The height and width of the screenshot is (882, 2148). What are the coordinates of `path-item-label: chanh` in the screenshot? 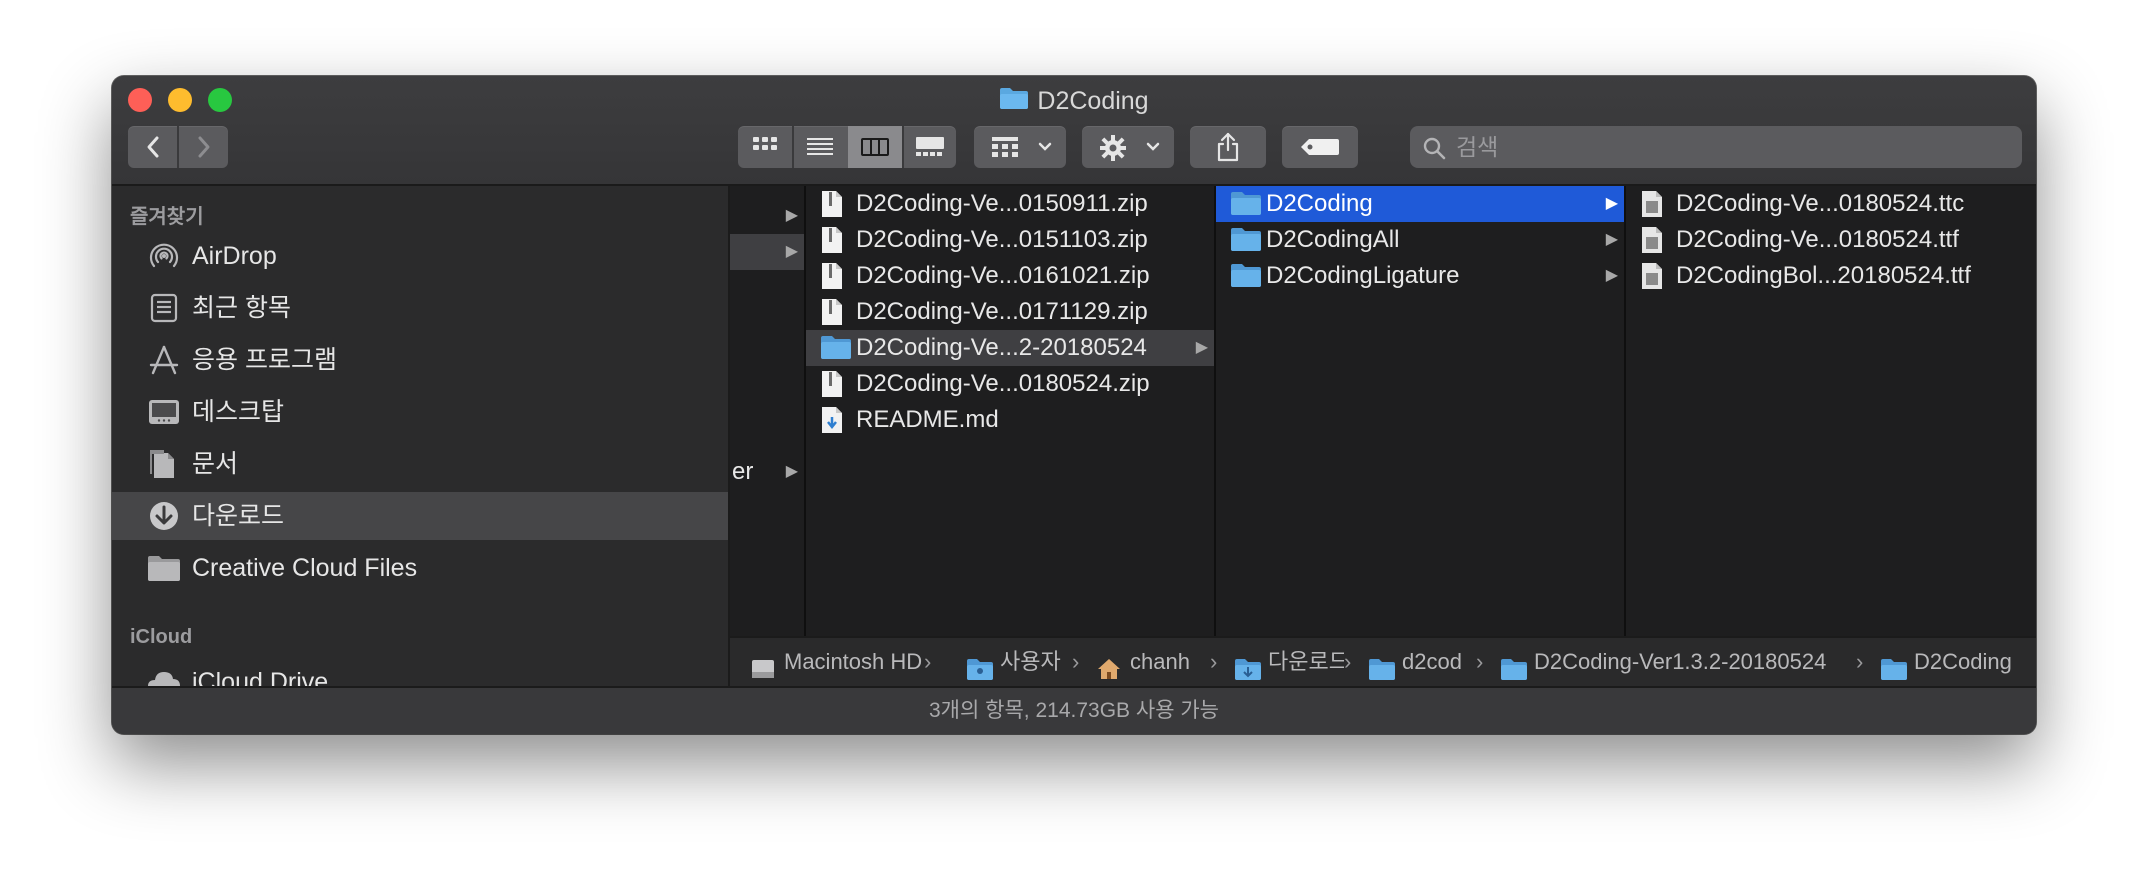 It's located at (1160, 661).